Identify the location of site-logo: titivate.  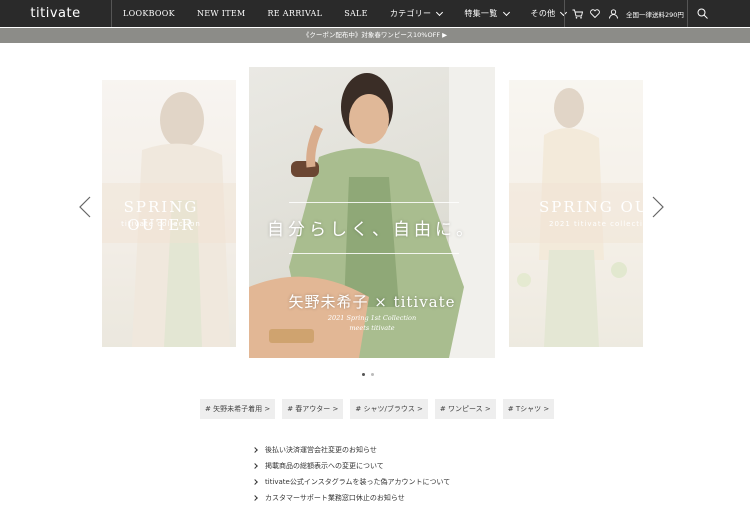
(56, 13).